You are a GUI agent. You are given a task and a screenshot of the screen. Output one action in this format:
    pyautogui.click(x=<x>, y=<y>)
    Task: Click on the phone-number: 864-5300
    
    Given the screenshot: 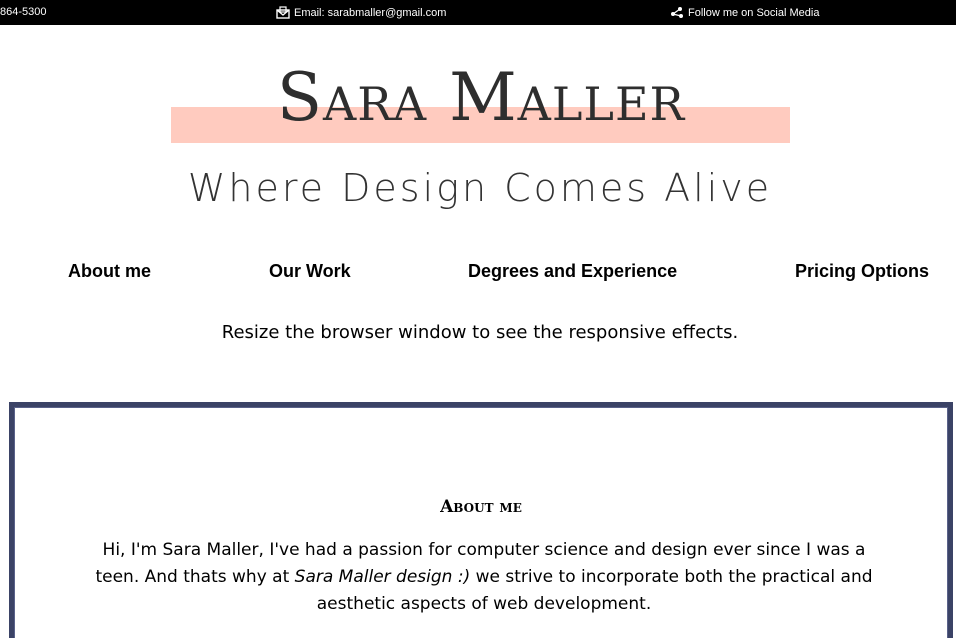 What is the action you would take?
    pyautogui.click(x=23, y=12)
    